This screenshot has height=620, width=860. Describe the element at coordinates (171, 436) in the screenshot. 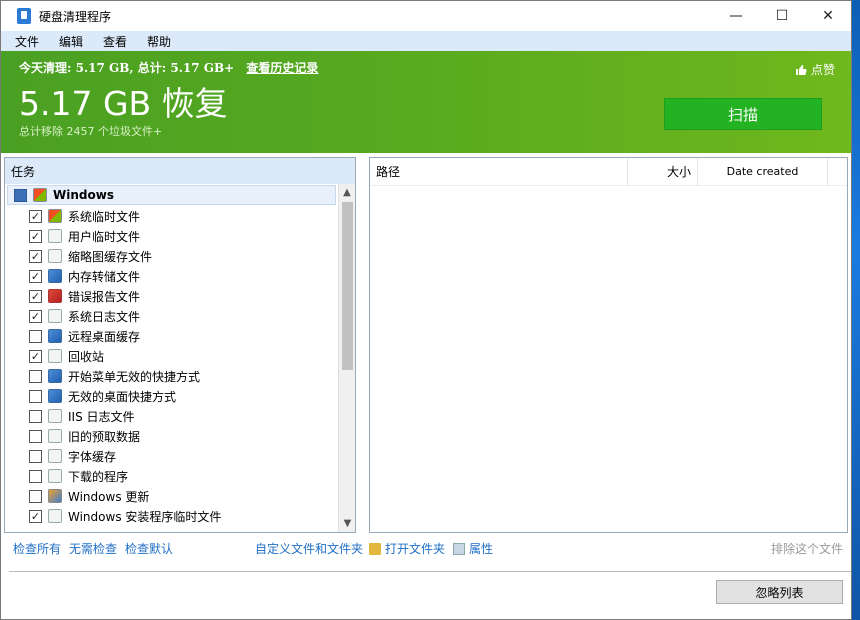

I see `task-item: 旧的预取数据` at that location.